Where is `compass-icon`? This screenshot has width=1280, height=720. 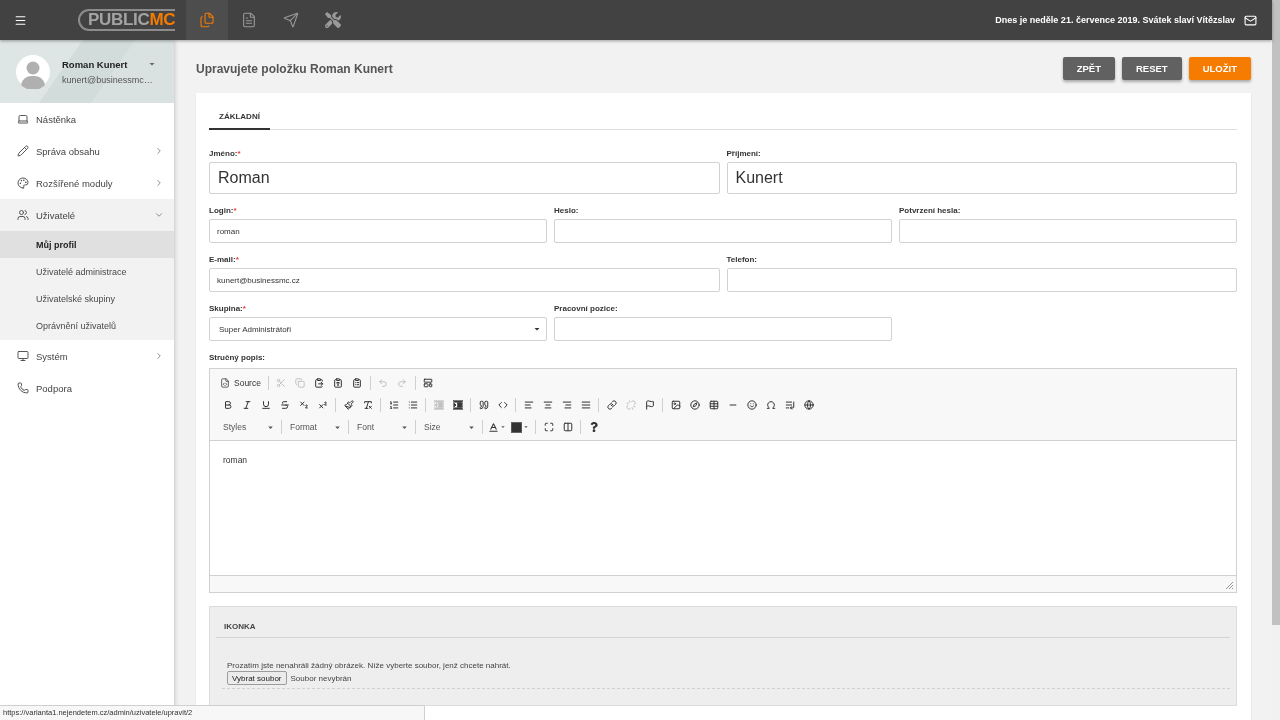
compass-icon is located at coordinates (694, 405).